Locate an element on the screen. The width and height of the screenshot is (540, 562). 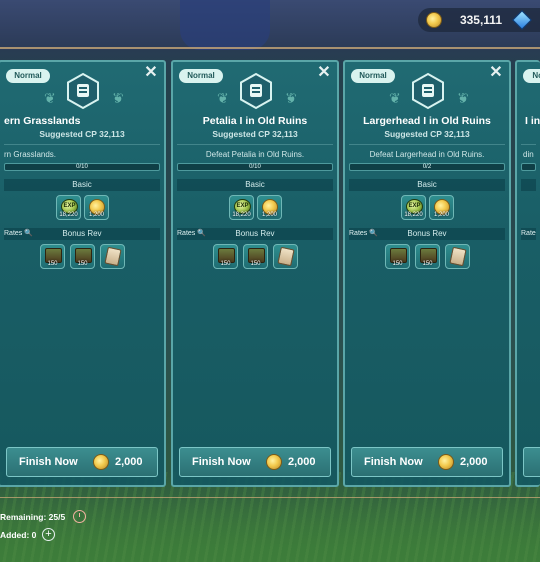
quest-objective: din is located at coordinates (528, 154).